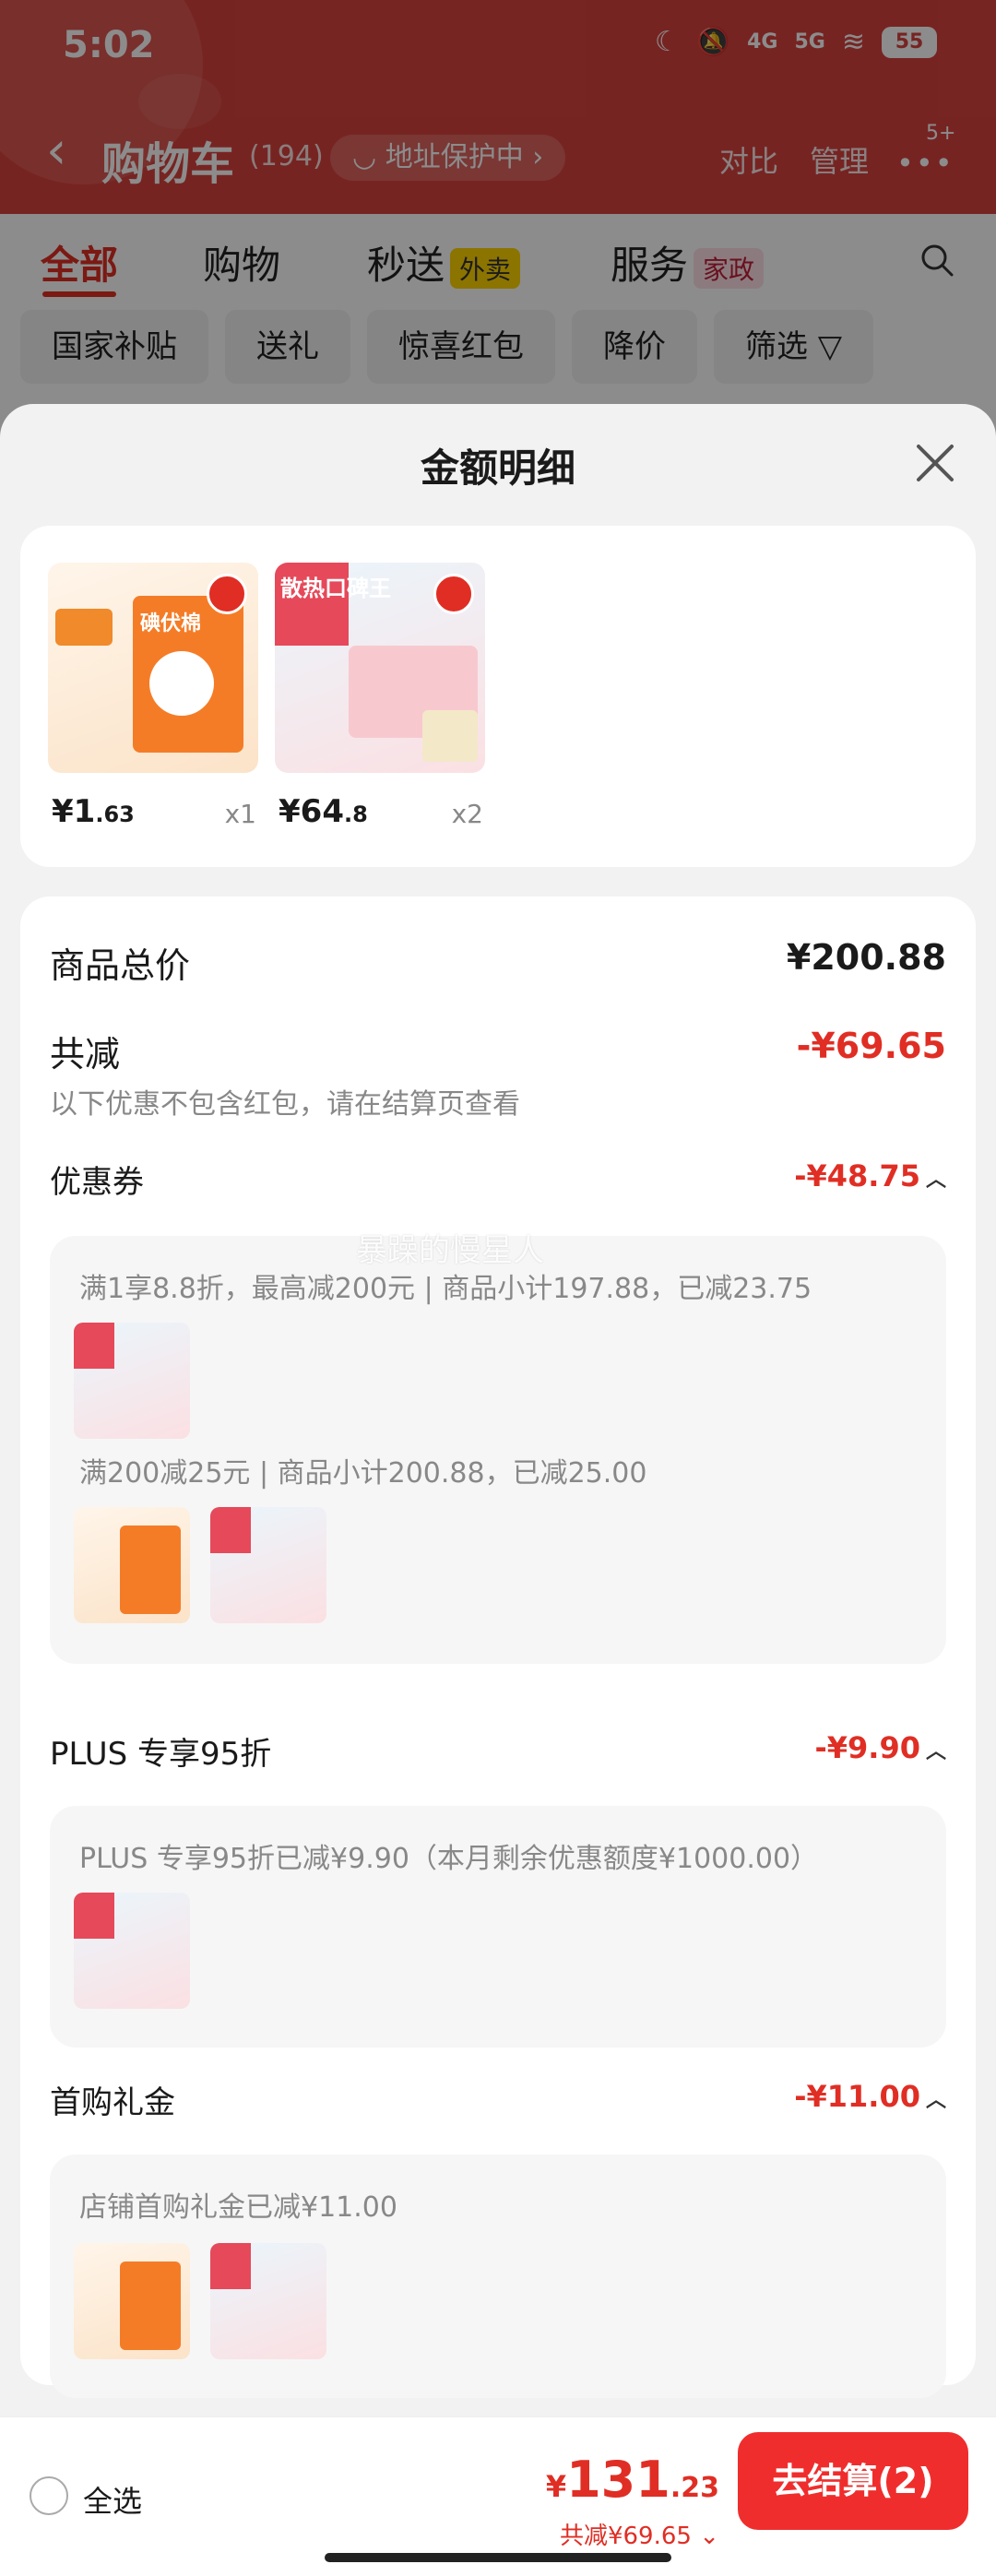 Image resolution: width=996 pixels, height=2576 pixels. Describe the element at coordinates (363, 1473) in the screenshot. I see `coupon-rule: 满200减25元 | 商品小计200.88，已减25.00` at that location.